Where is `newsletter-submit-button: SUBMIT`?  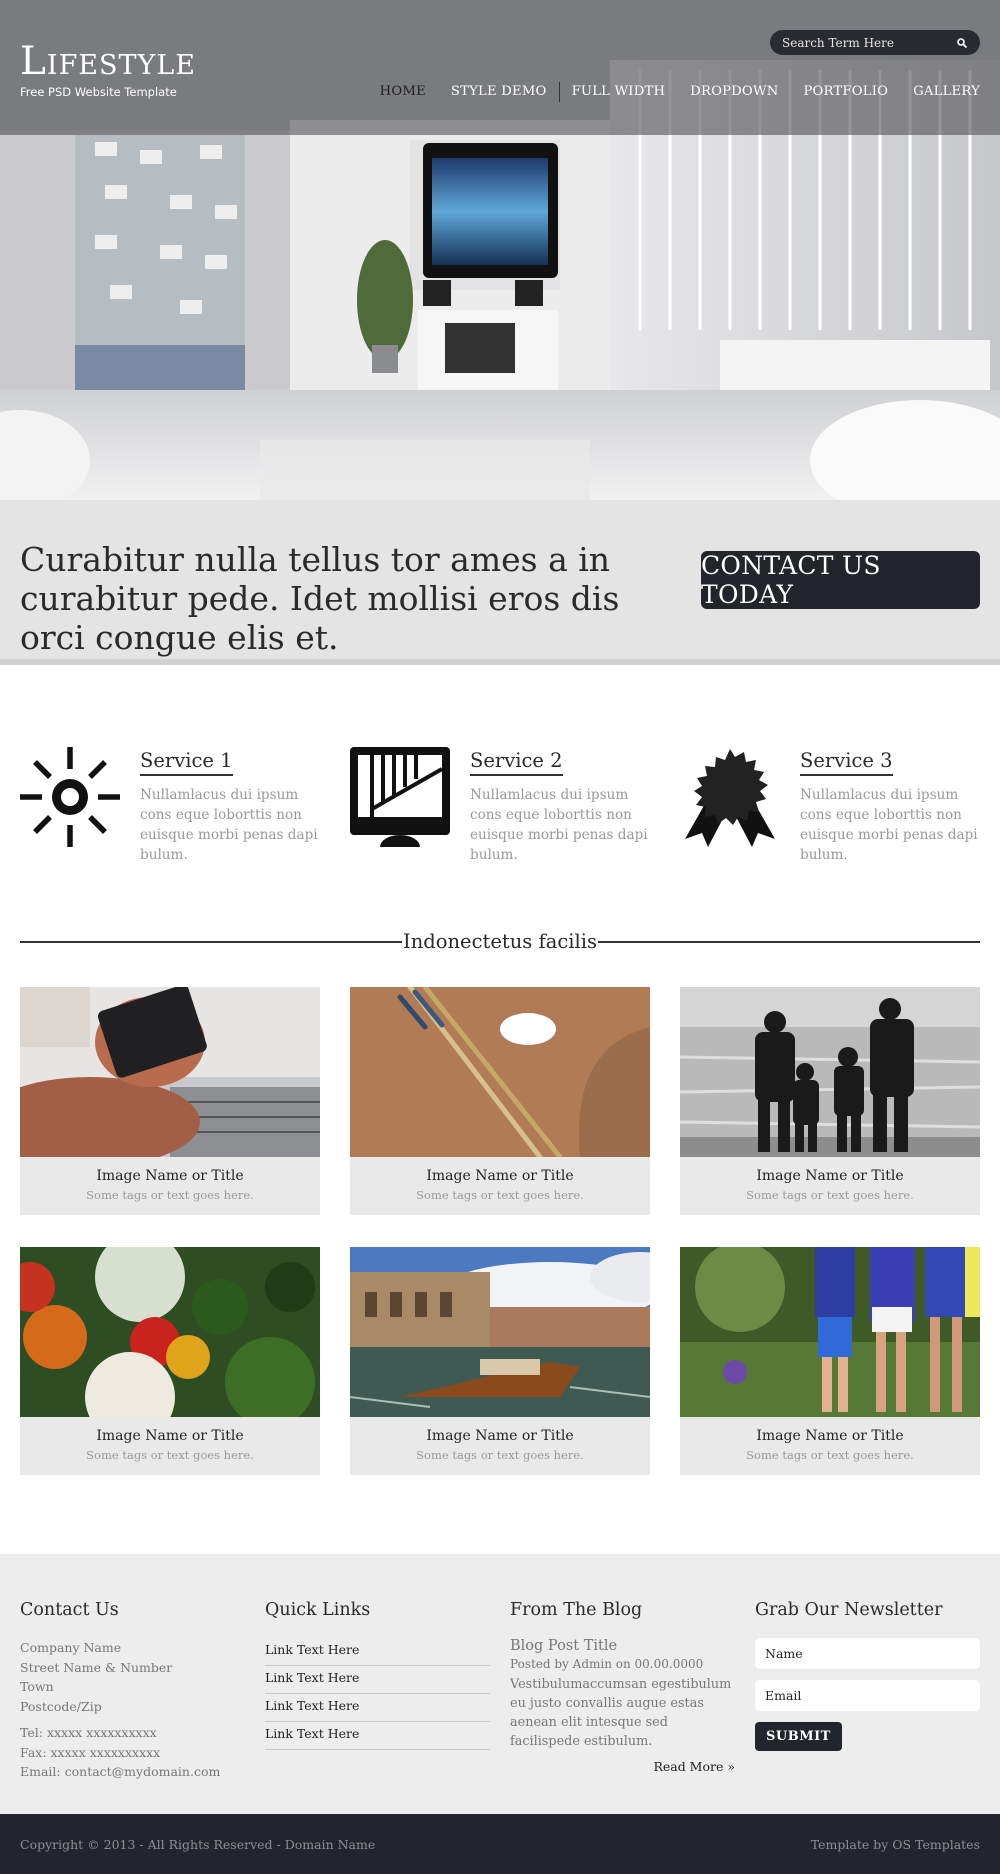 newsletter-submit-button: SUBMIT is located at coordinates (798, 1736).